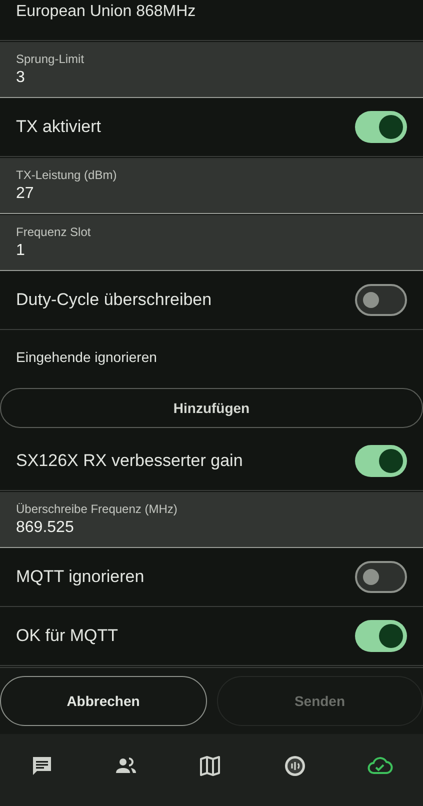 This screenshot has width=423, height=806. I want to click on region-value: European Union 868MHz, so click(106, 12).